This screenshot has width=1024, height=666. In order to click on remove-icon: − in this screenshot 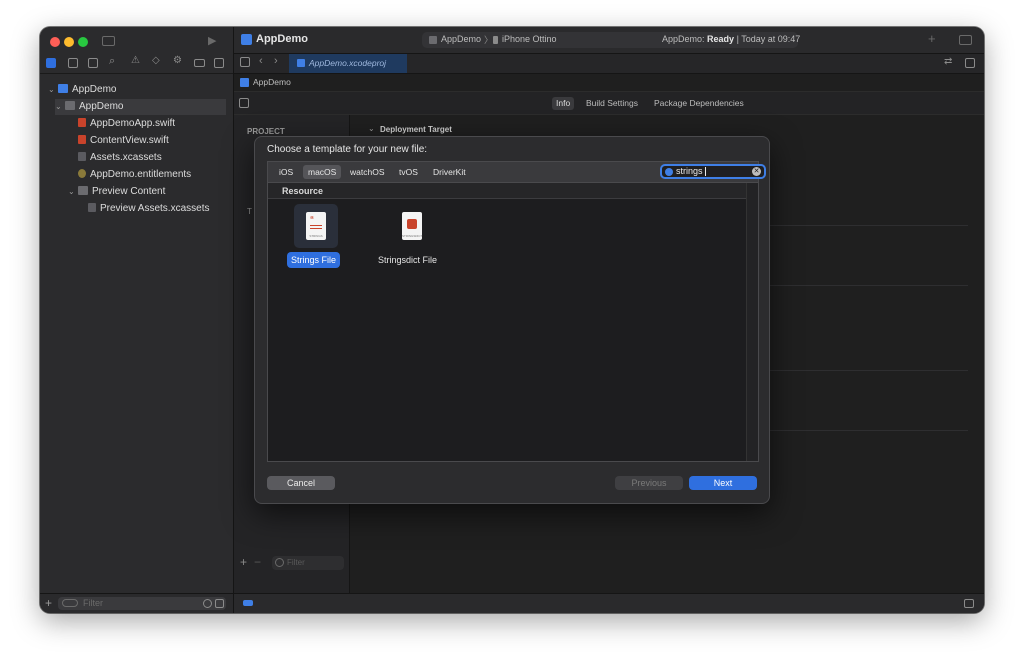, I will do `click(257, 562)`.